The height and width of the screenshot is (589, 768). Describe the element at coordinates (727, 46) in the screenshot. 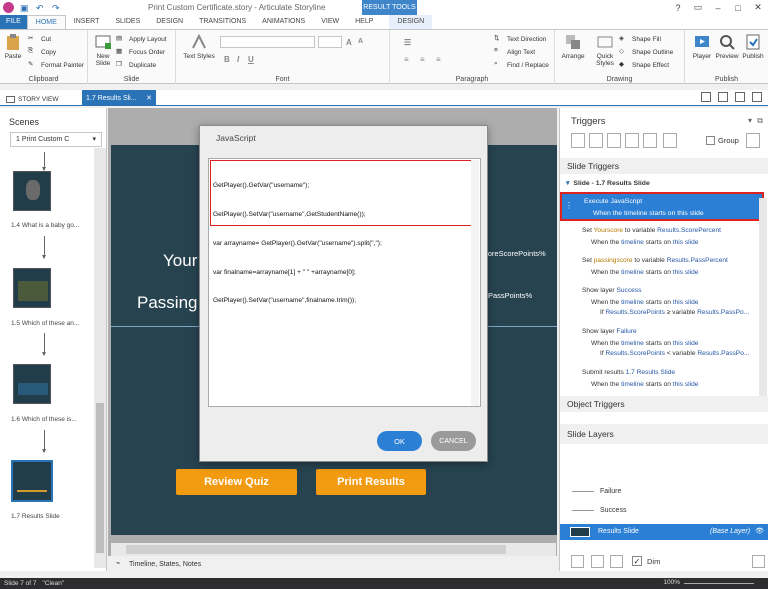

I see `preview-button: Preview` at that location.